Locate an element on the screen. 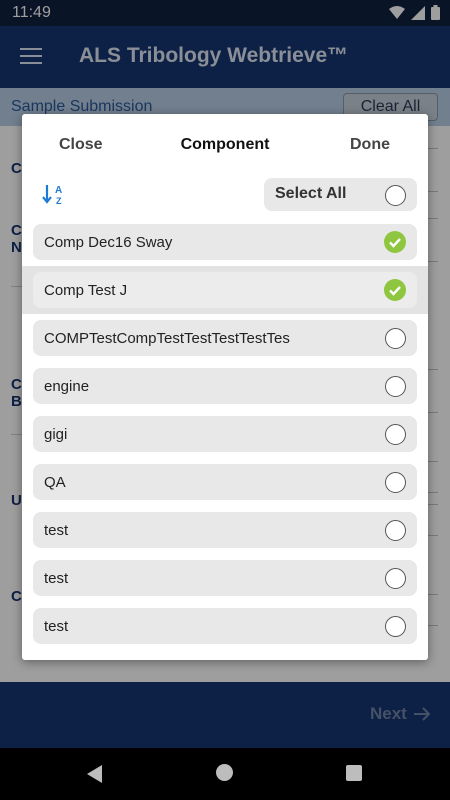 This screenshot has width=450, height=800. sort-az-icon: A Z is located at coordinates (55, 195).